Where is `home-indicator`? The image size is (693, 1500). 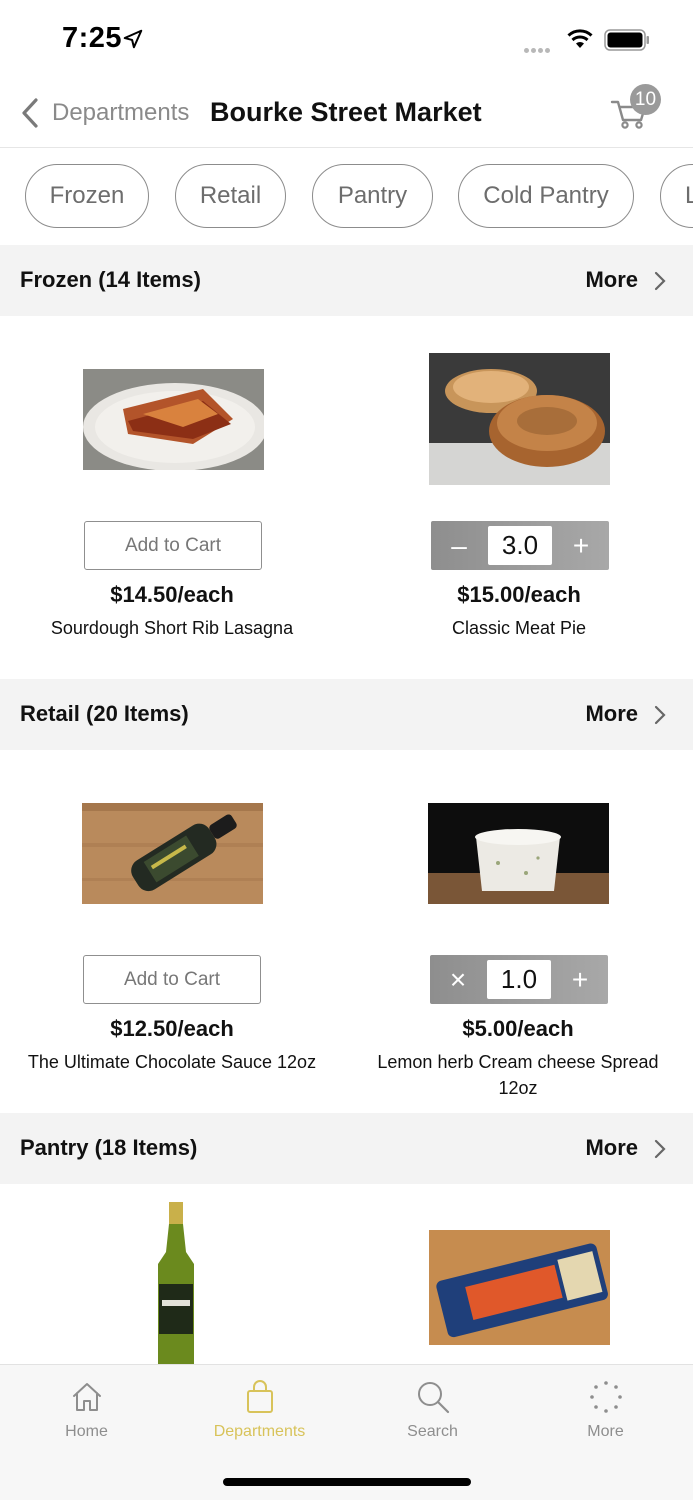 home-indicator is located at coordinates (347, 1482).